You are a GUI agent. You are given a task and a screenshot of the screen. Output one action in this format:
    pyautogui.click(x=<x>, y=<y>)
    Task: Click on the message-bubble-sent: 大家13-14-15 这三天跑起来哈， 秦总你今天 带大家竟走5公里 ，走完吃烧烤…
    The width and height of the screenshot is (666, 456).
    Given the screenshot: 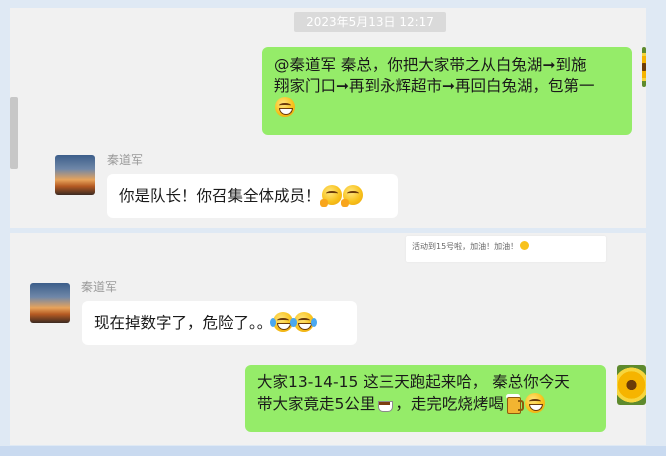 What is the action you would take?
    pyautogui.click(x=425, y=398)
    